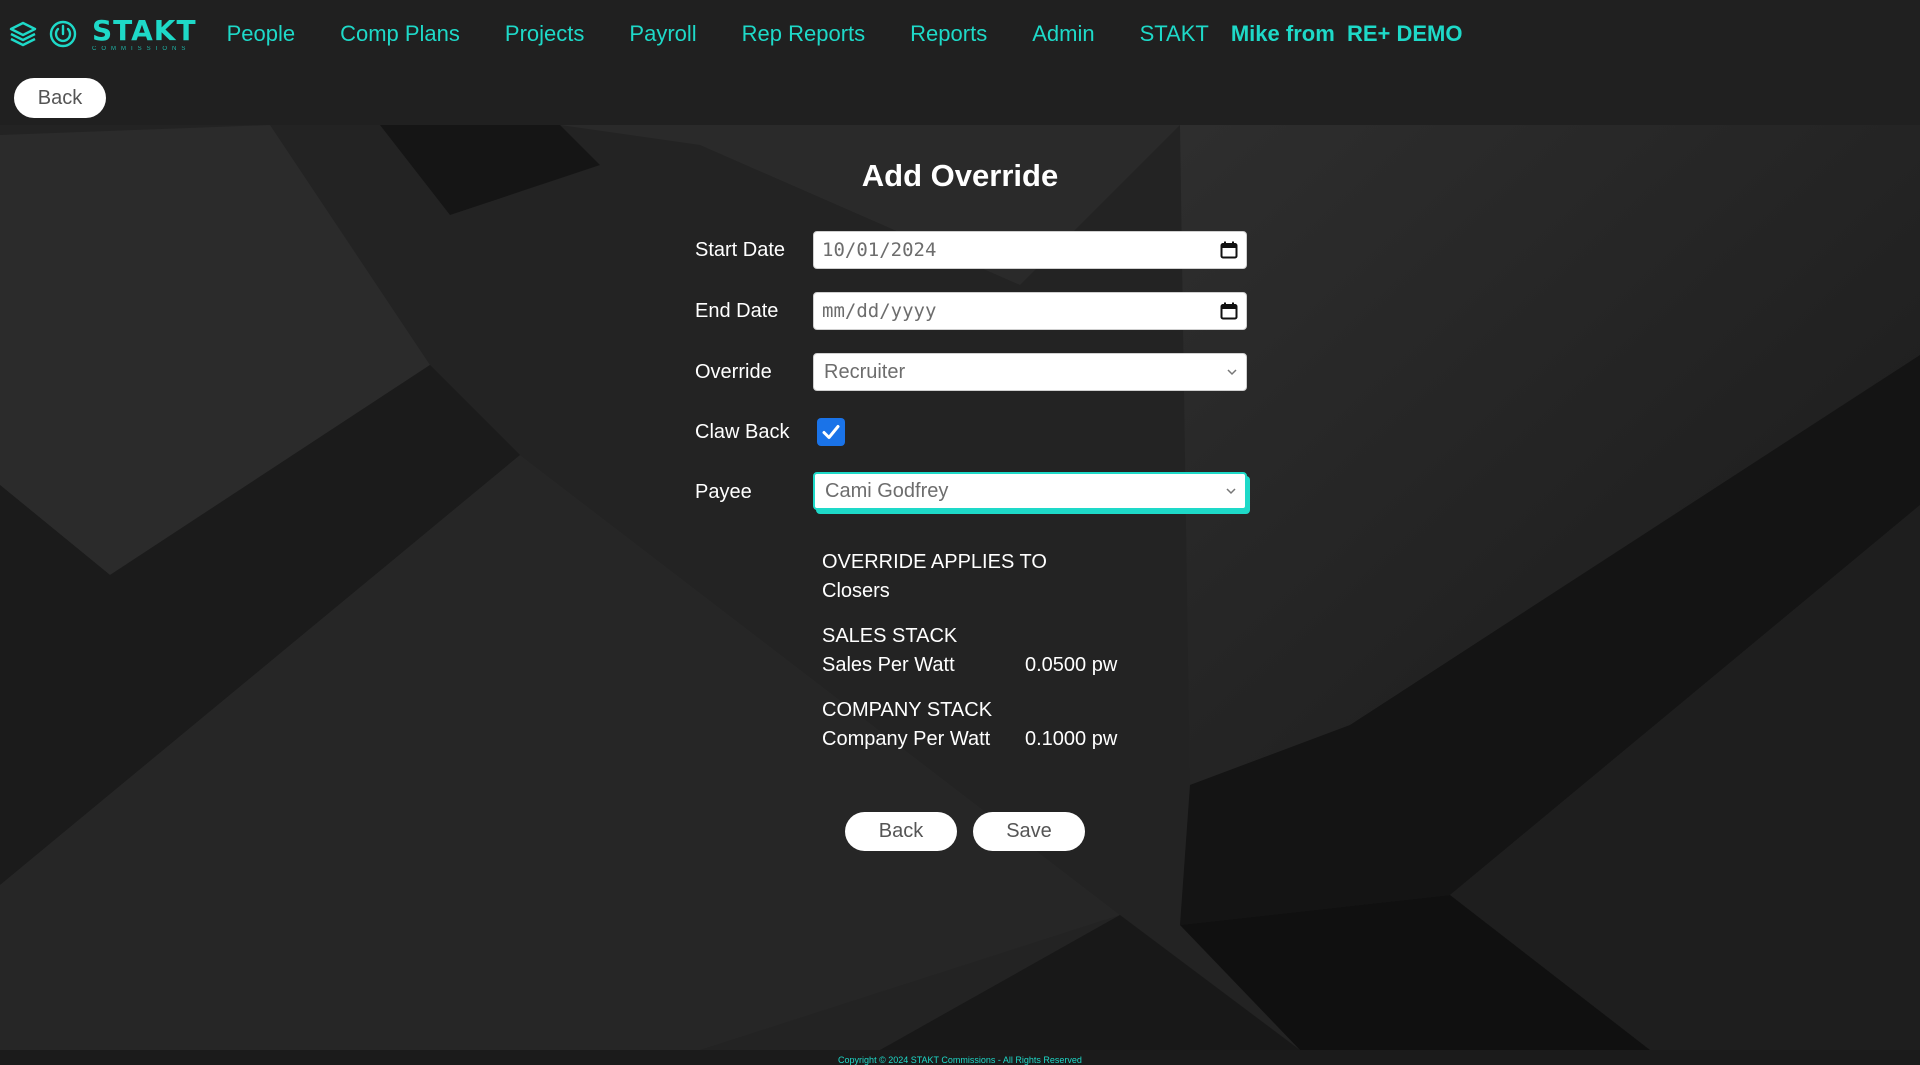 The image size is (1920, 1065). I want to click on claw-back-checkbox, so click(831, 432).